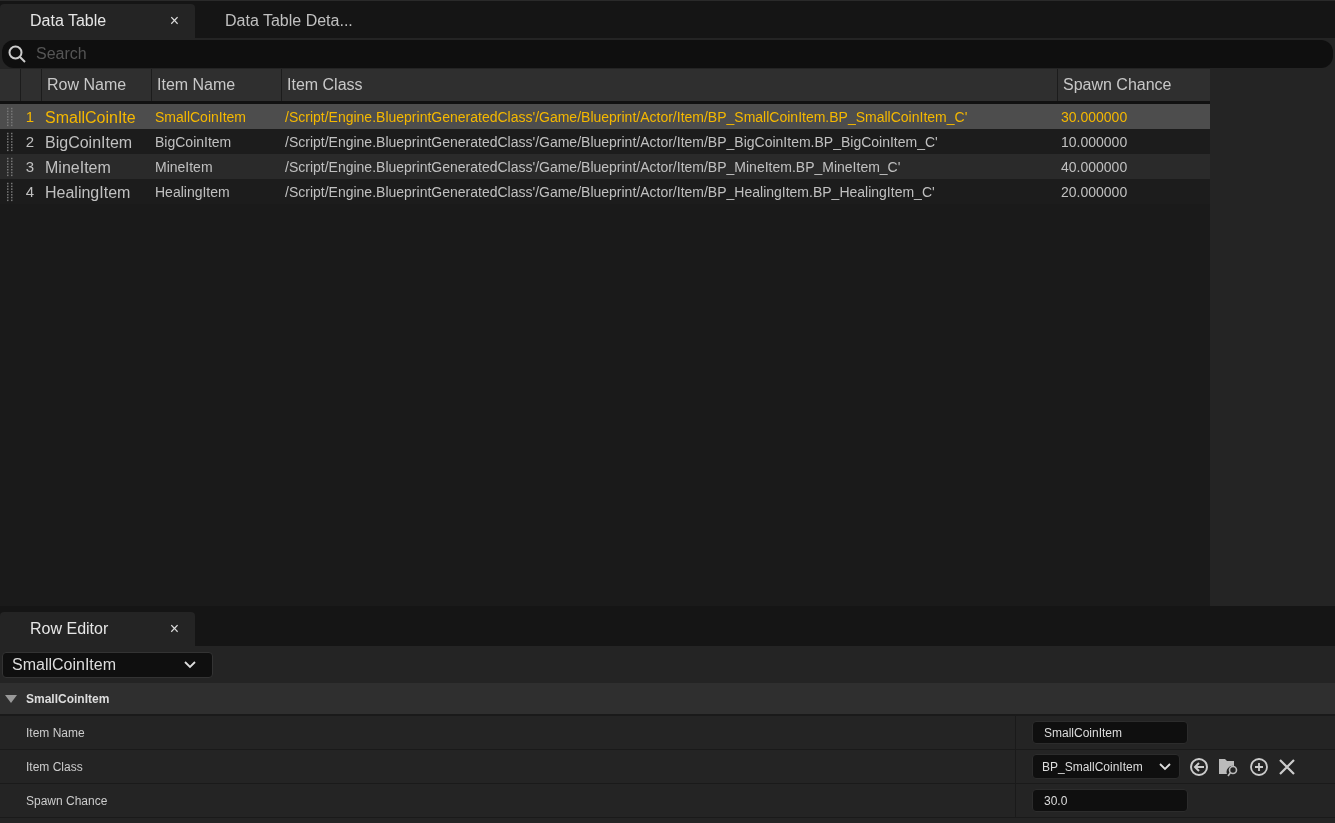 The width and height of the screenshot is (1335, 823). I want to click on table-cell-text: /Script/Engine.BlueprintGeneratedClass'/Game/Blueprint/Actor/Item/BP_HealingItem.BP_HealingItem_C', so click(610, 191).